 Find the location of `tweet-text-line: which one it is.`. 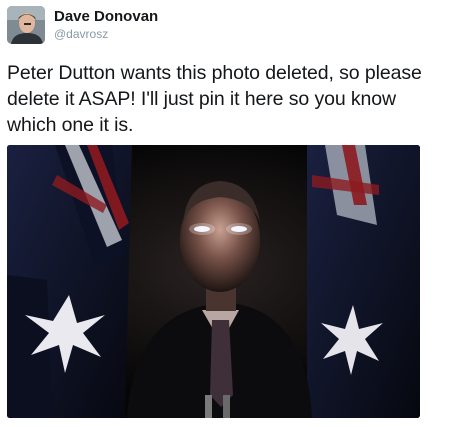

tweet-text-line: which one it is. is located at coordinates (70, 125).